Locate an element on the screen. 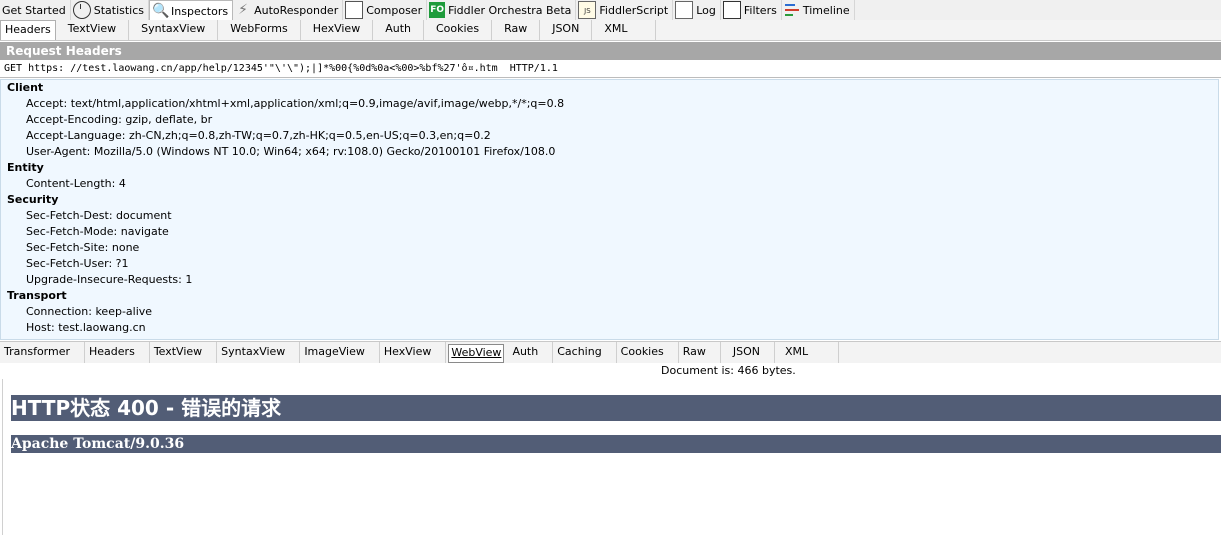  tab-fiddlerscript: JS FiddlerScript is located at coordinates (625, 10).